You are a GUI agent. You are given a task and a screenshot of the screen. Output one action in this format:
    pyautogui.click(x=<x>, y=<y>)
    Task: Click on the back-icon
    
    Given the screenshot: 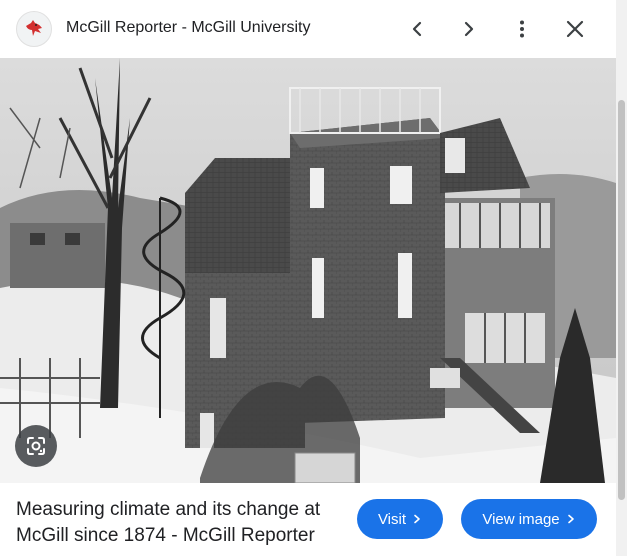 What is the action you would take?
    pyautogui.click(x=417, y=29)
    